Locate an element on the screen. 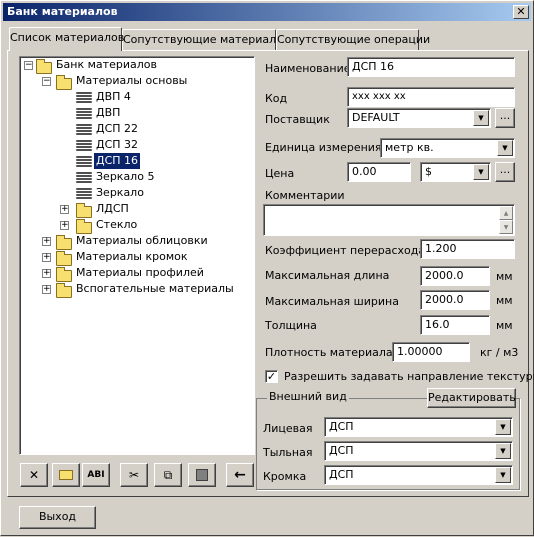  max-width-input: 2000.0 is located at coordinates (455, 300).